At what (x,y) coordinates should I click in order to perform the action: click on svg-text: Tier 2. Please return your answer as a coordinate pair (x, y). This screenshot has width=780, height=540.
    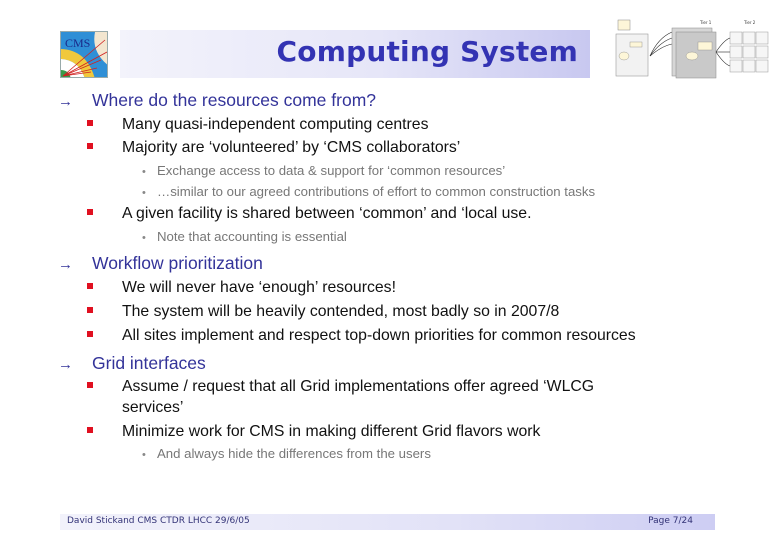
    Looking at the image, I should click on (749, 22).